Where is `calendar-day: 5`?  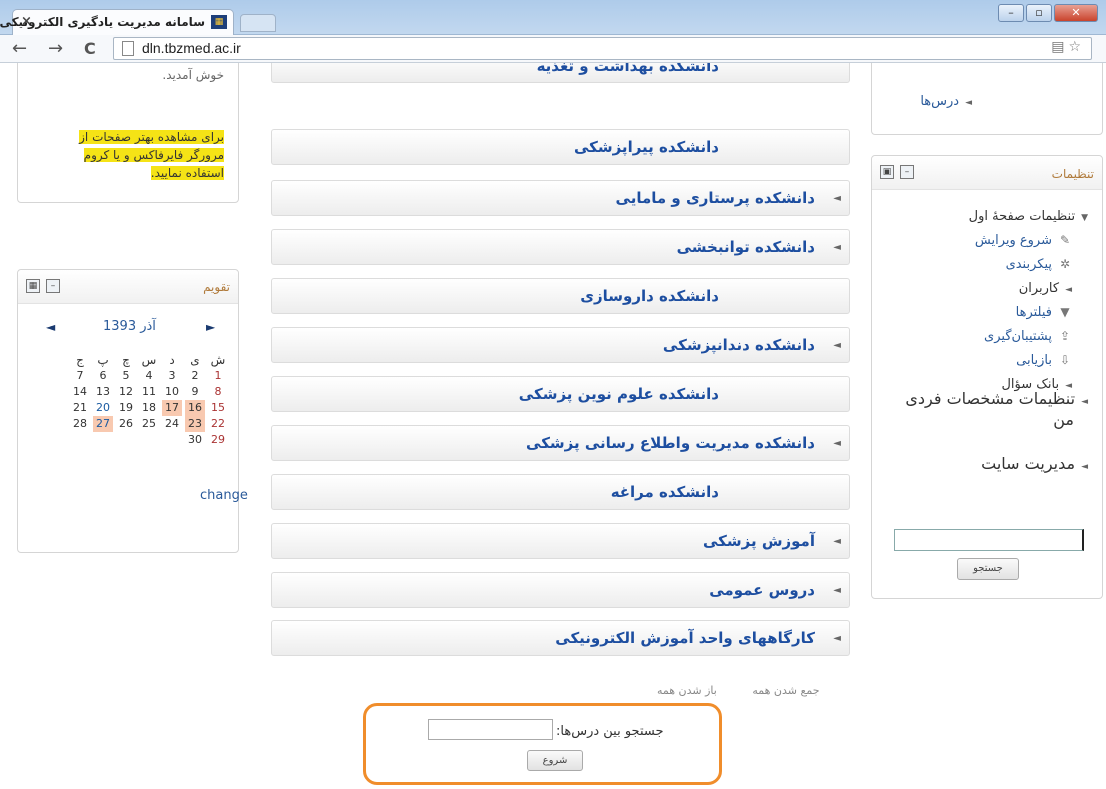
calendar-day: 5 is located at coordinates (126, 376).